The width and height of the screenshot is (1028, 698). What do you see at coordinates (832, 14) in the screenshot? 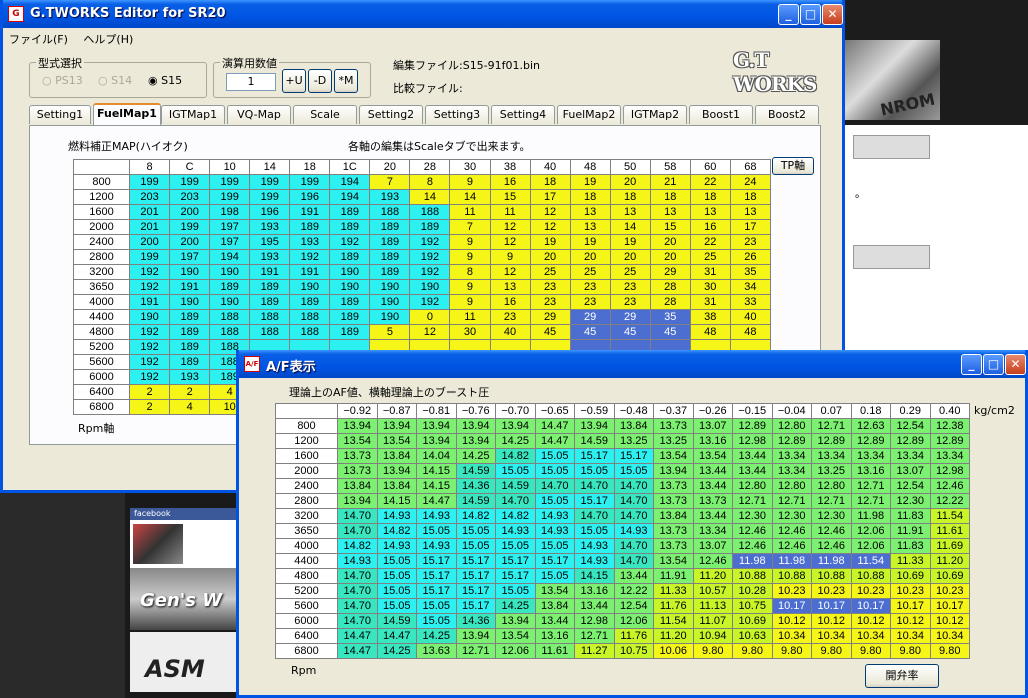
I see `close-button: ✕` at bounding box center [832, 14].